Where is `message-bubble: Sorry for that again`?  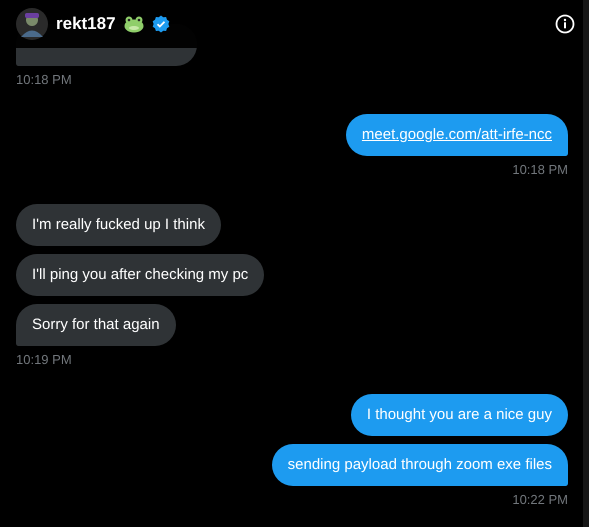 message-bubble: Sorry for that again is located at coordinates (96, 325).